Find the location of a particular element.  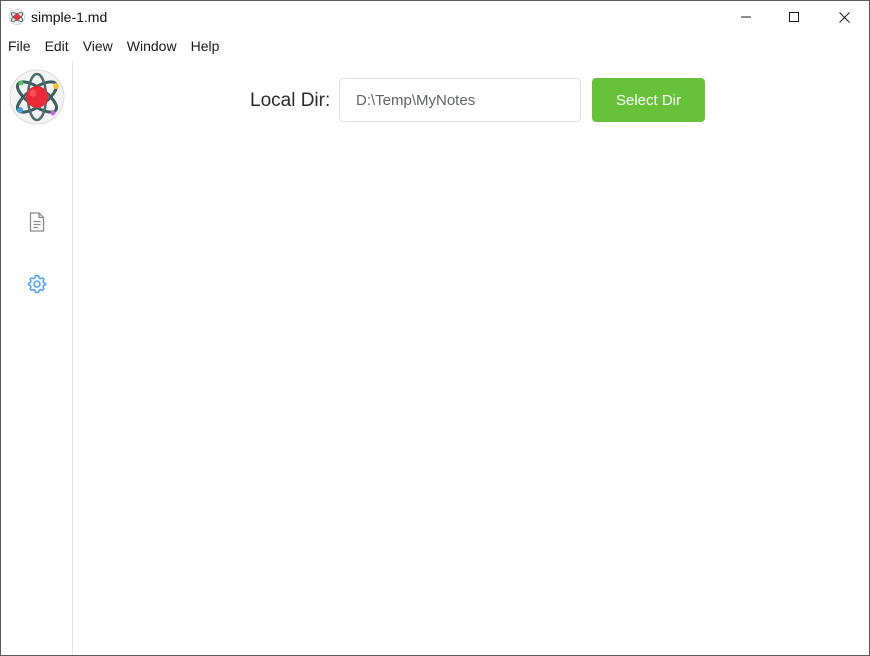

nav-document is located at coordinates (37, 222).